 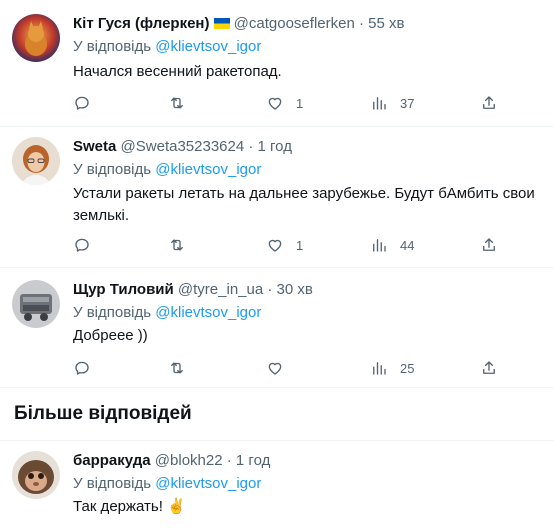 I want to click on timestamp: 55 хв, so click(x=386, y=23).